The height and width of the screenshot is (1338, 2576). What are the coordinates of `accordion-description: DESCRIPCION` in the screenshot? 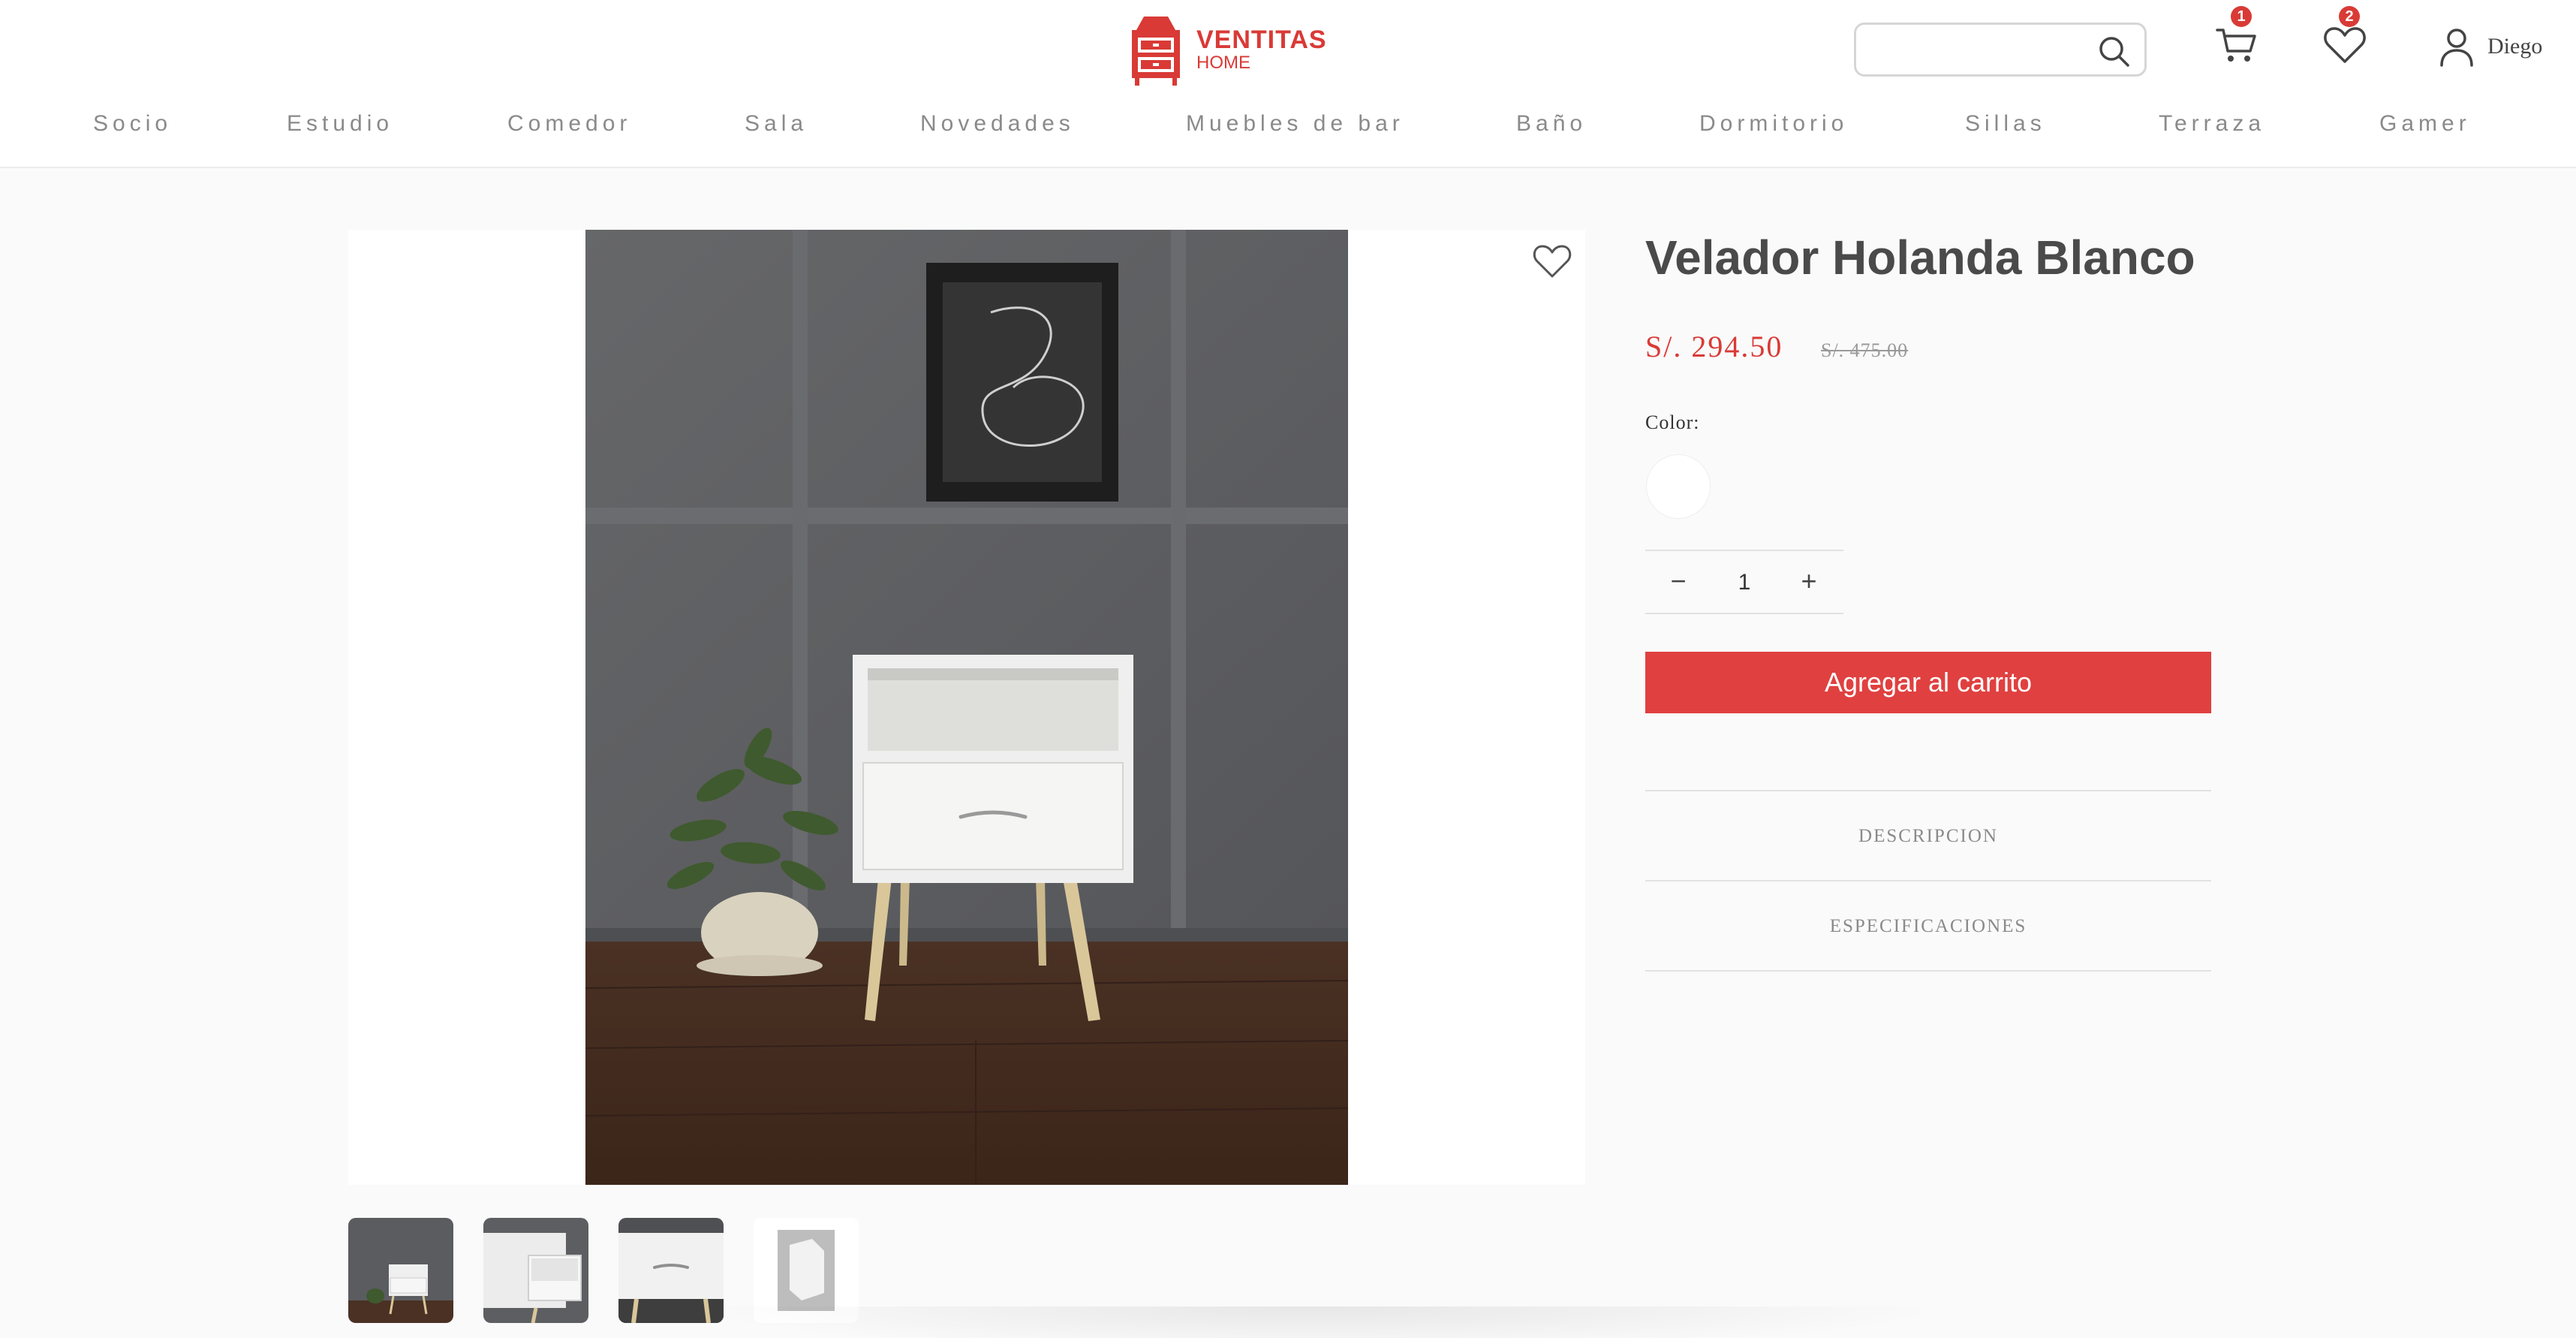 It's located at (1928, 835).